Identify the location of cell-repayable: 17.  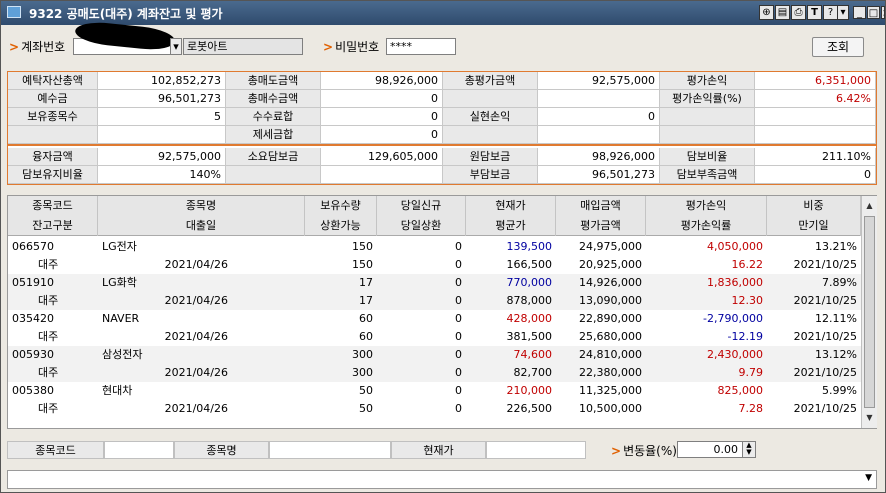
(366, 300).